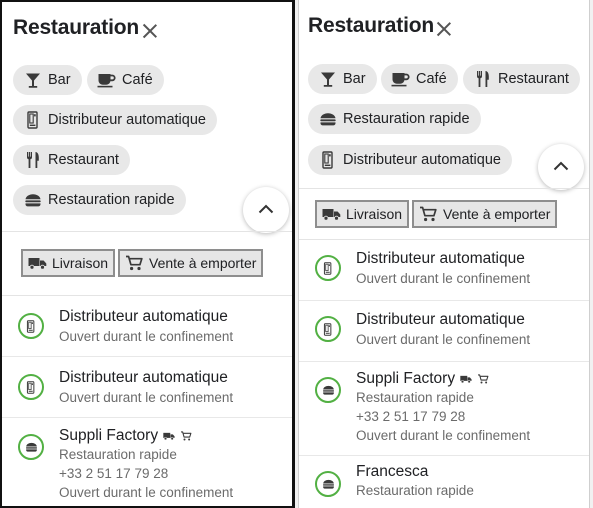 The width and height of the screenshot is (593, 508). What do you see at coordinates (392, 471) in the screenshot?
I see `result-name: Francesca` at bounding box center [392, 471].